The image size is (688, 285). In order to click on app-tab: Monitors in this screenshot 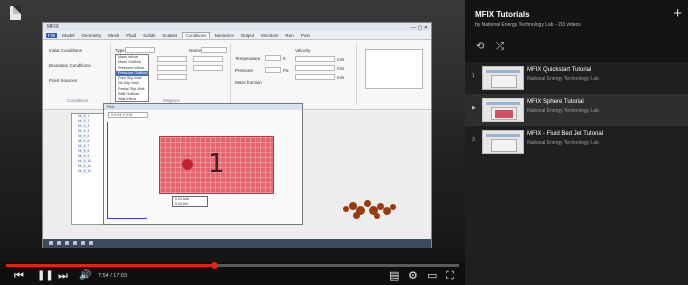, I will do `click(270, 35)`.